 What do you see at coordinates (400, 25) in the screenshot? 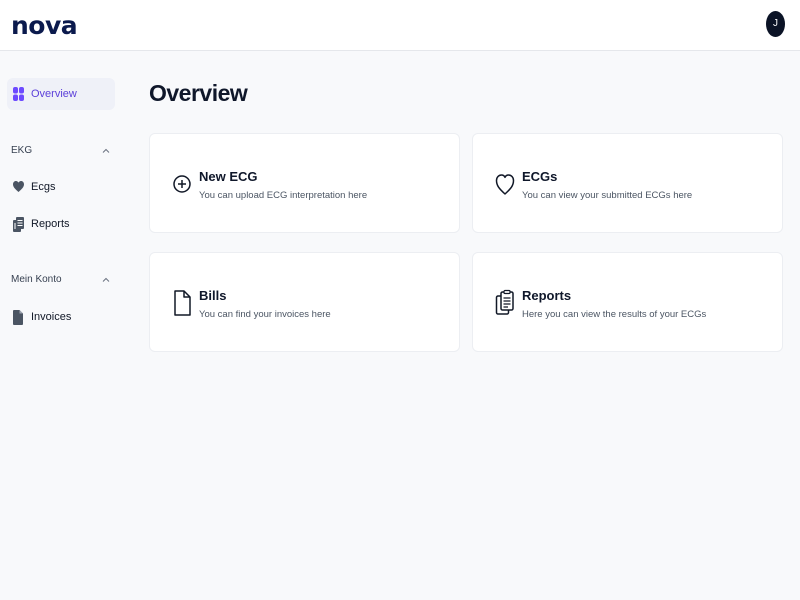
I see `top-bar: nova J` at bounding box center [400, 25].